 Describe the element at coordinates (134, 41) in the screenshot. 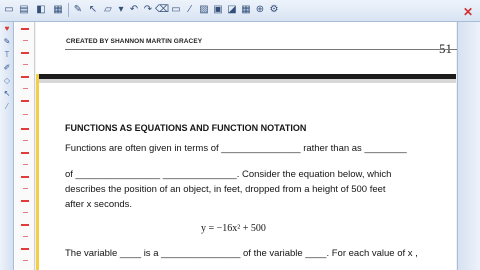

I see `page-header: CREATED BY SHANNON MARTIN GRACEY` at that location.